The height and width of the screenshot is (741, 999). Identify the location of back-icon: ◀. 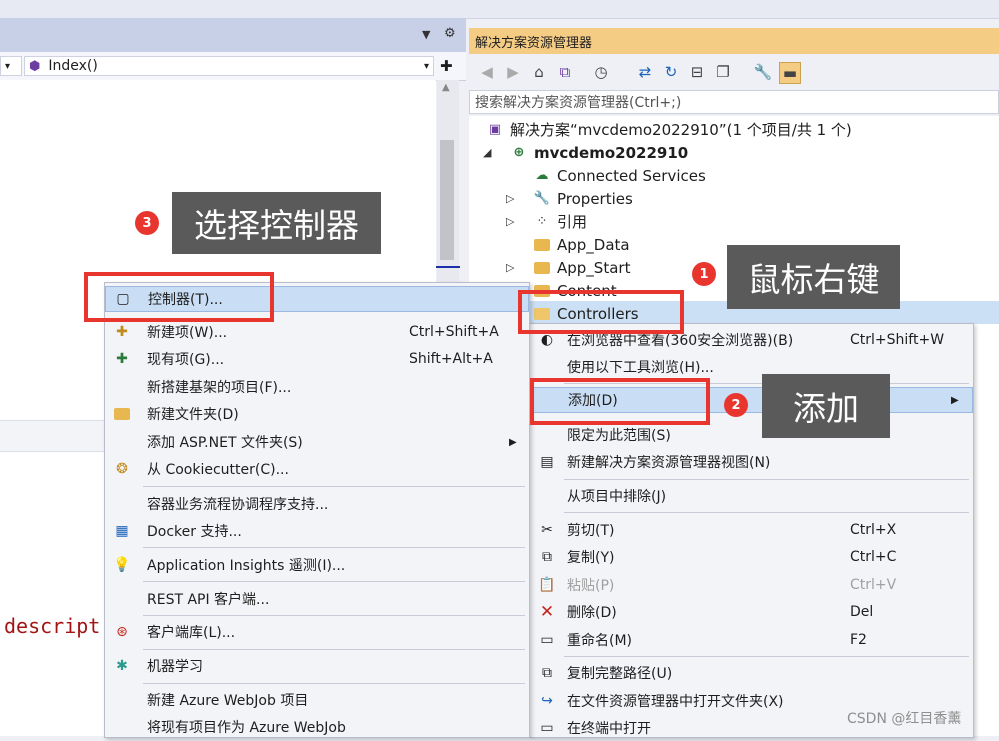
(487, 72).